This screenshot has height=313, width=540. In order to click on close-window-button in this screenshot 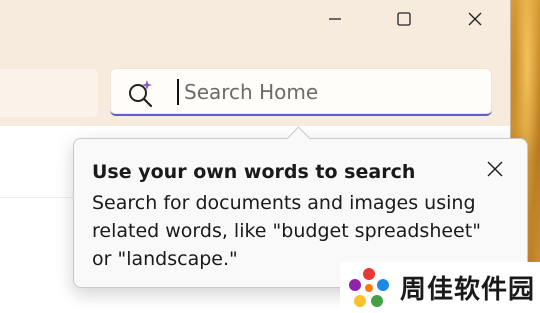, I will do `click(475, 19)`.